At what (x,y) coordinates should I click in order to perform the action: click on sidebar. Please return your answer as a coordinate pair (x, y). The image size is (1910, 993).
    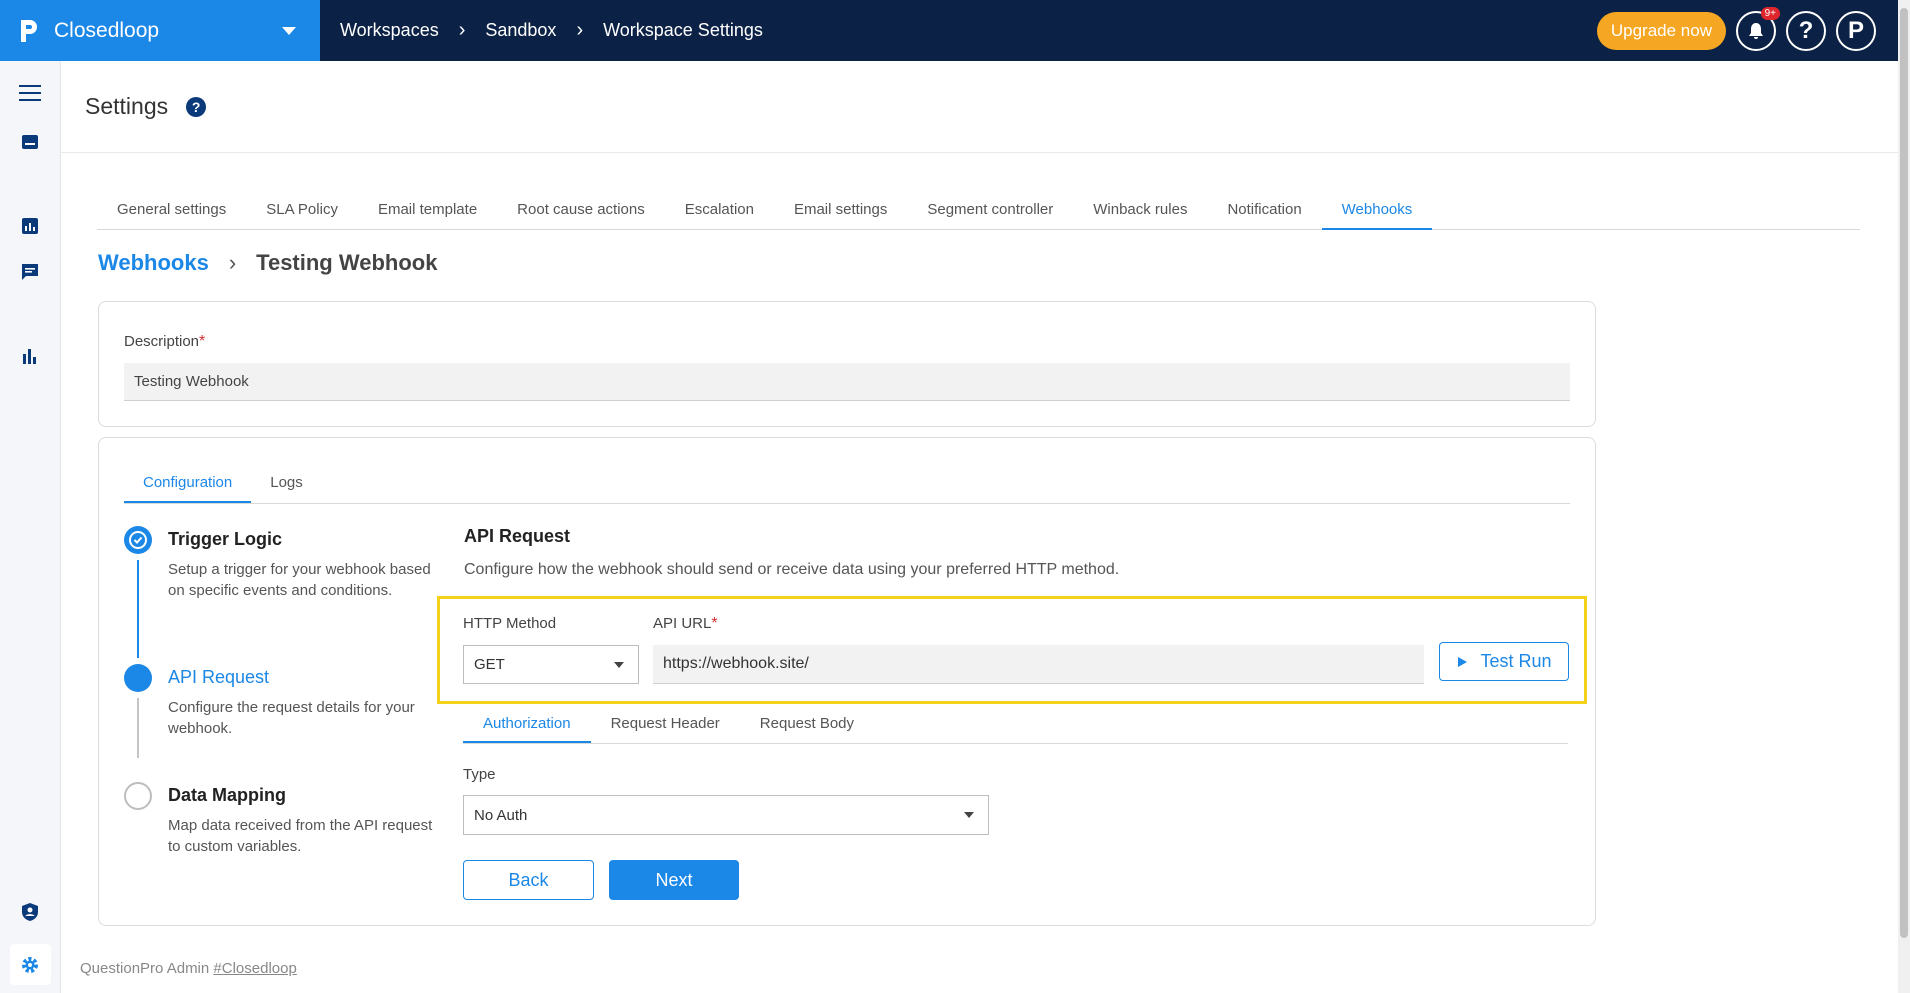
    Looking at the image, I should click on (30, 527).